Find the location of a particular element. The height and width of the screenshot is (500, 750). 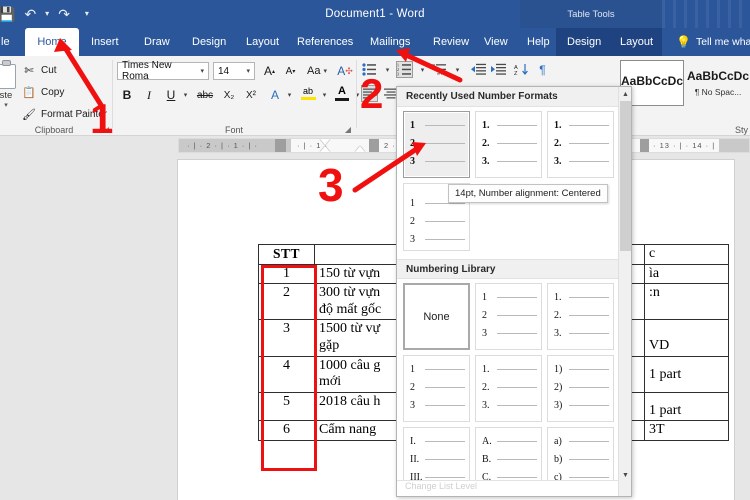

change-case-button: Aa ▾ is located at coordinates (317, 71).